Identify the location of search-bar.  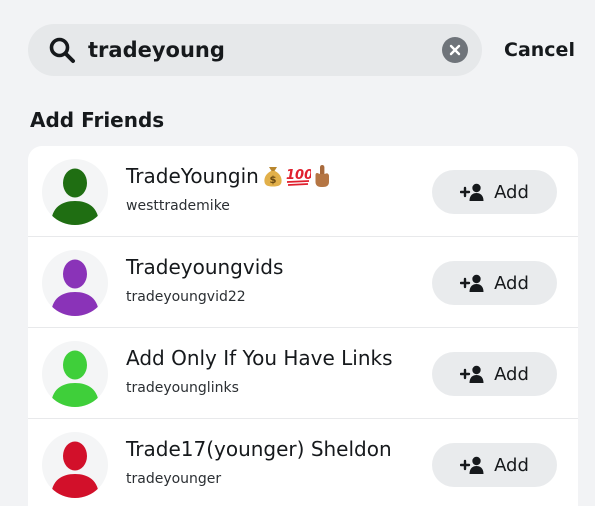
(255, 50).